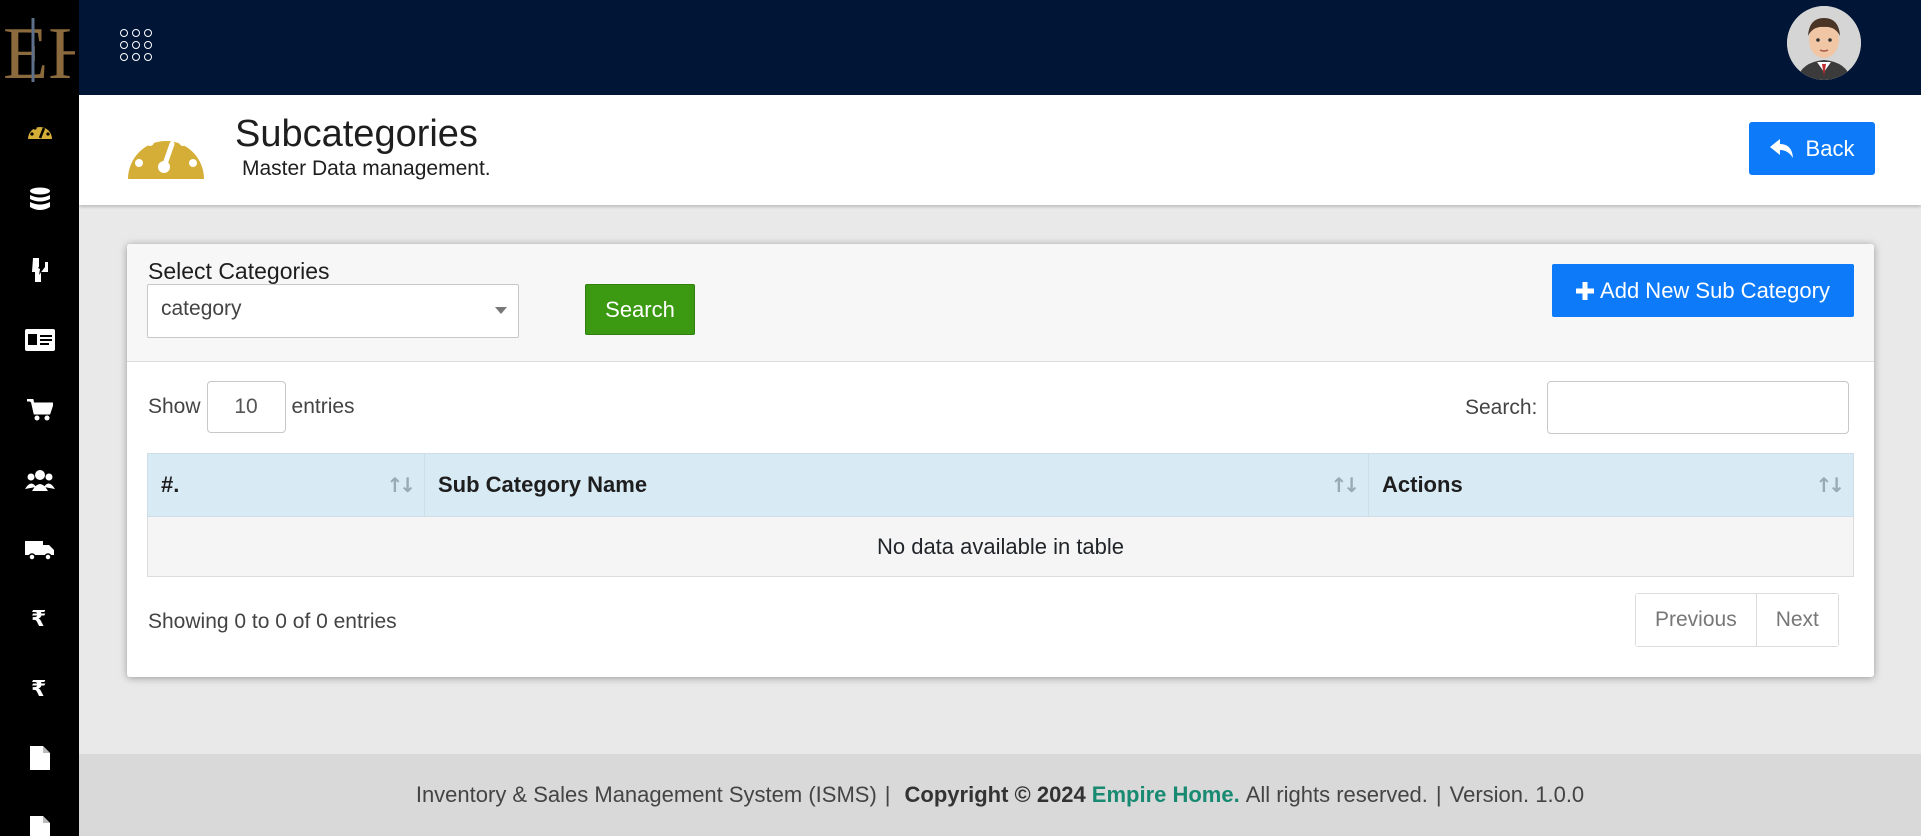  What do you see at coordinates (246, 407) in the screenshot?
I see `page-length-select: 10` at bounding box center [246, 407].